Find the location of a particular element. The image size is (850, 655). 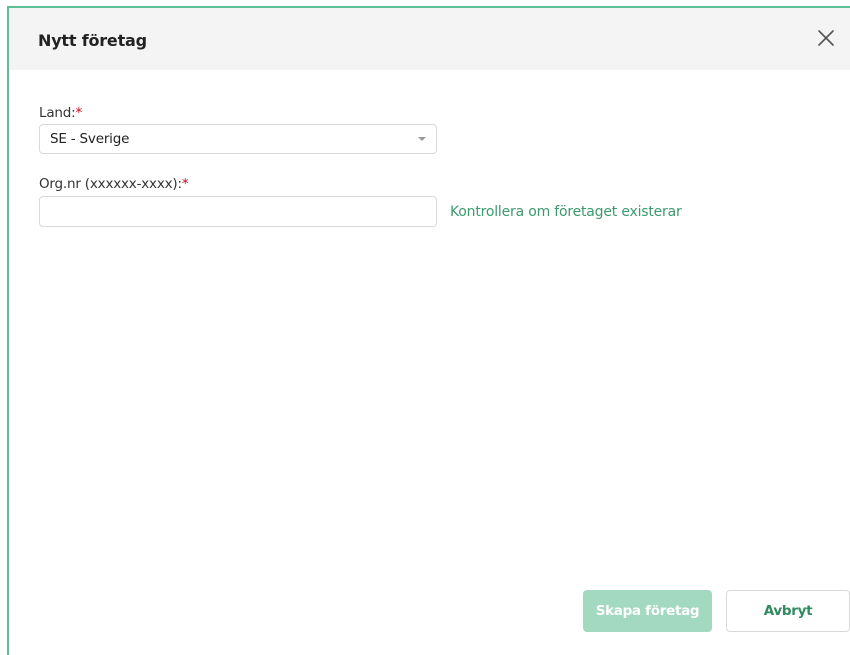

org-nr-label: Org.nr (xxxxxx-xxxx):* is located at coordinates (114, 184).